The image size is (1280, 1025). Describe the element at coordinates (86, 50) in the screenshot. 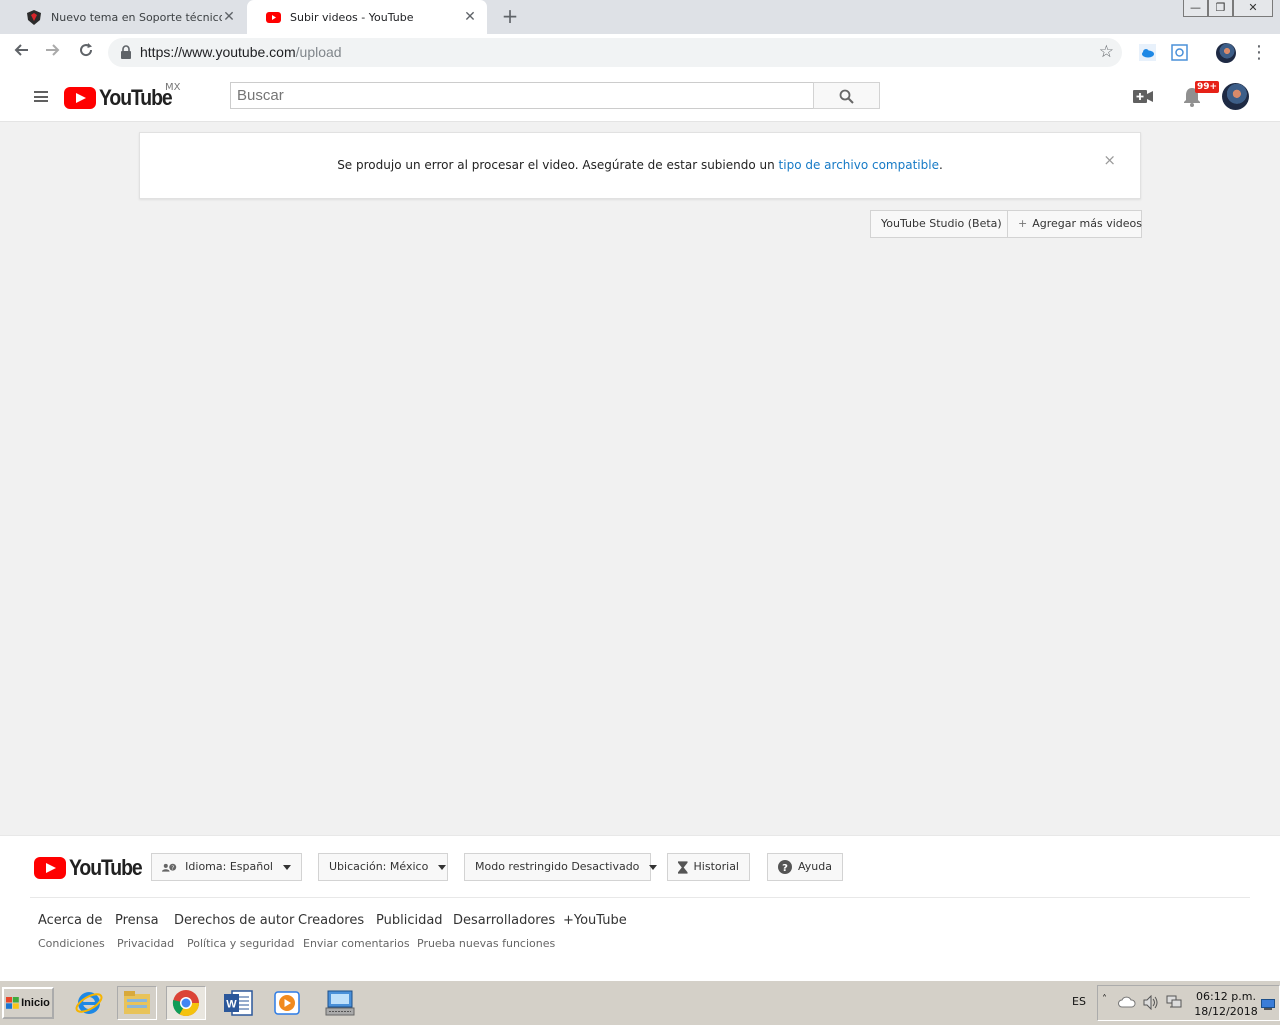

I see `reload-icon` at that location.